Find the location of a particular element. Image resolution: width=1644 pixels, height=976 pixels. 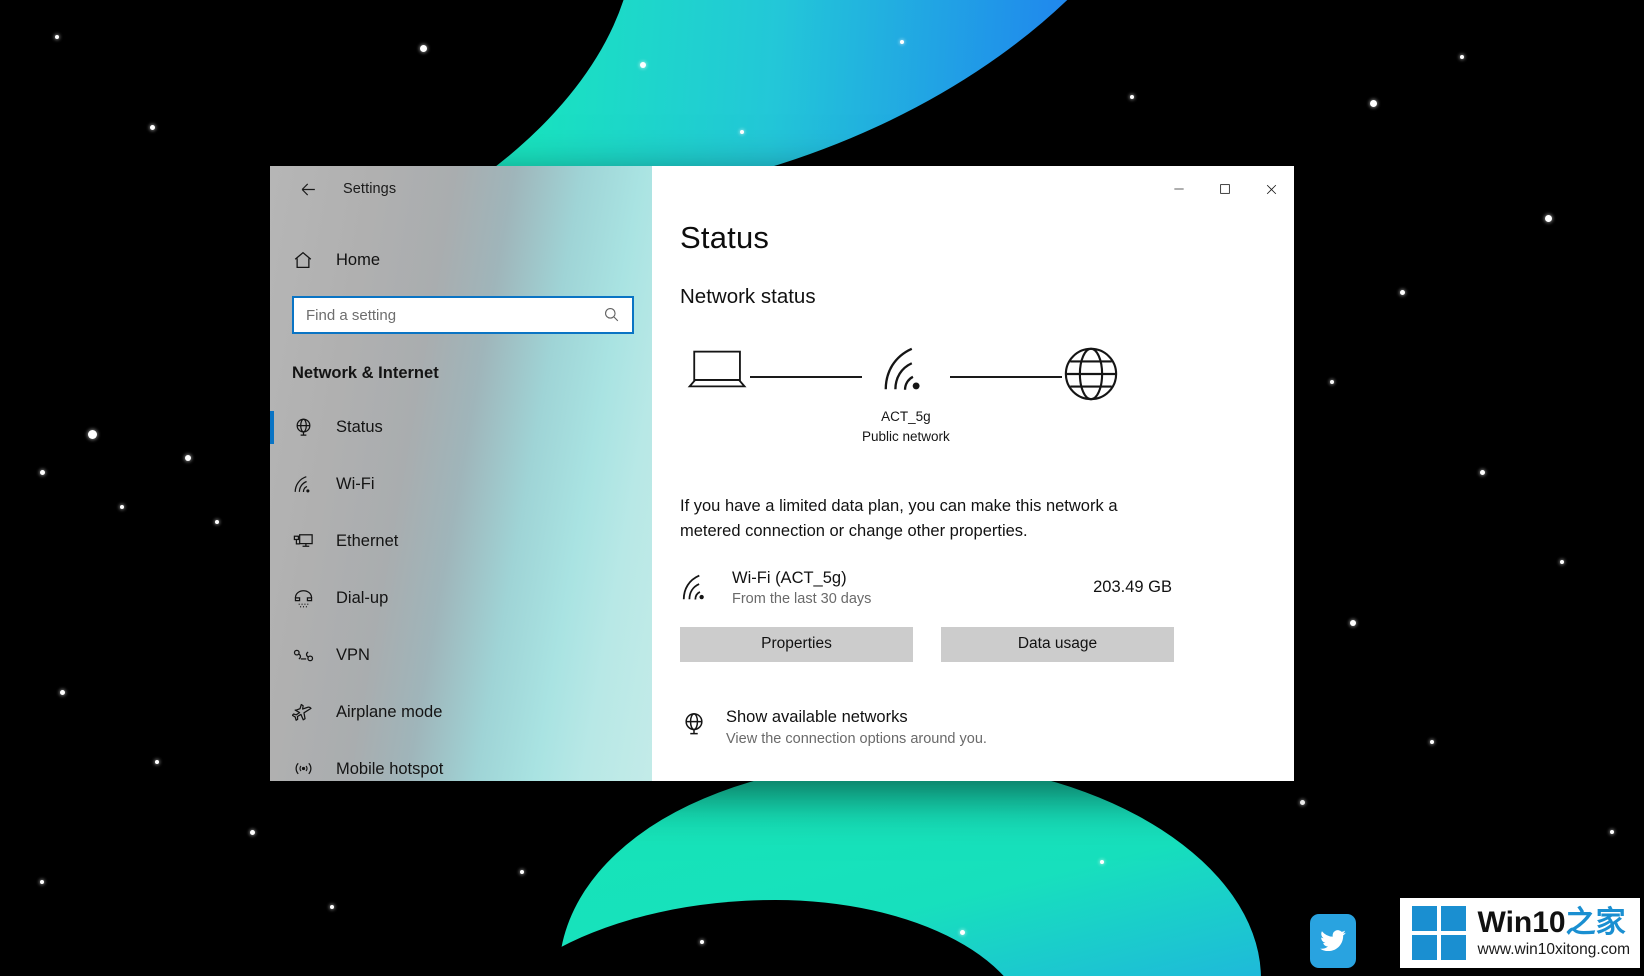

status-globe-icon is located at coordinates (307, 428).